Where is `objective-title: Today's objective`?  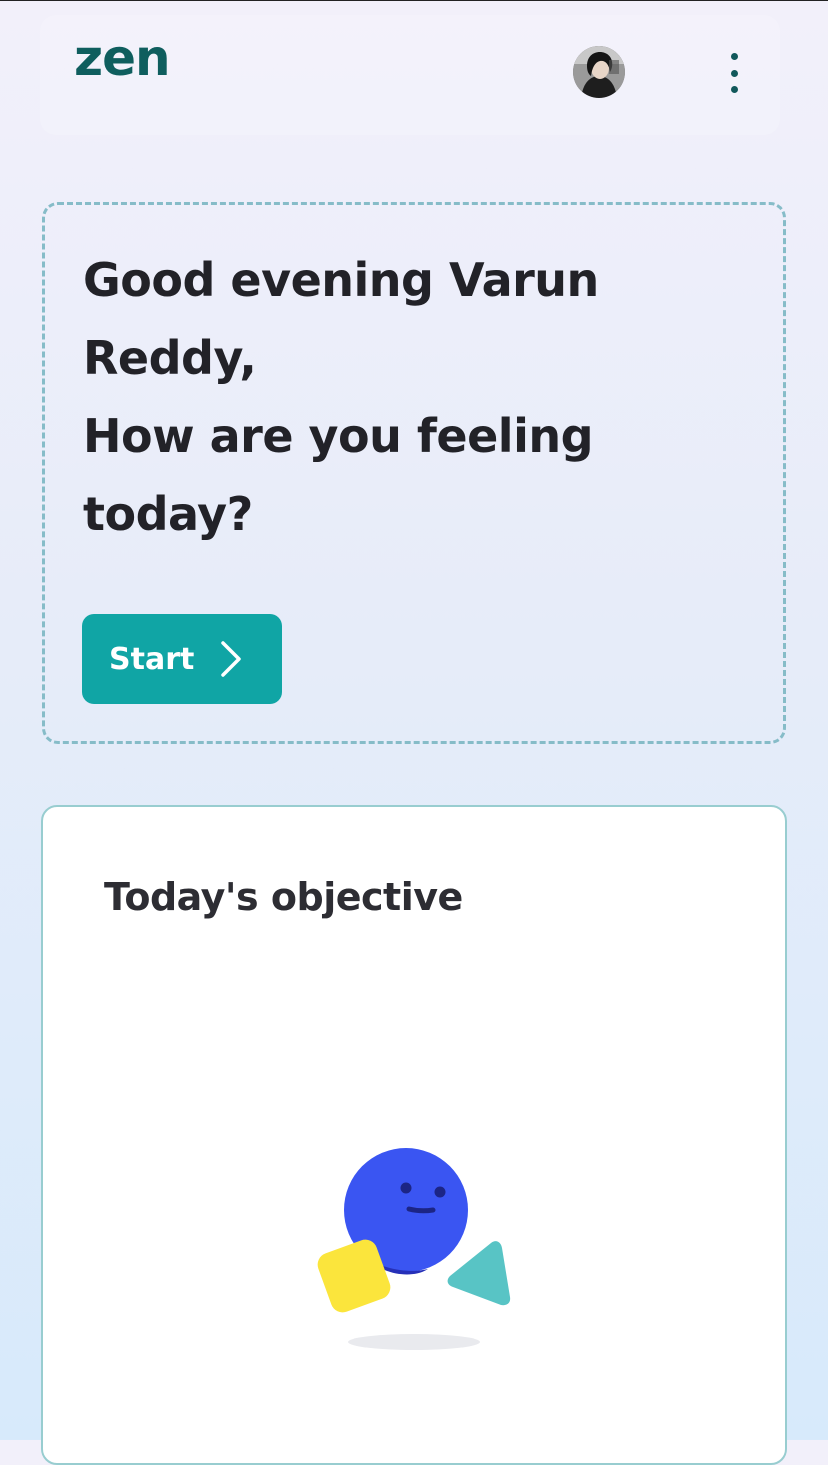 objective-title: Today's objective is located at coordinates (283, 897).